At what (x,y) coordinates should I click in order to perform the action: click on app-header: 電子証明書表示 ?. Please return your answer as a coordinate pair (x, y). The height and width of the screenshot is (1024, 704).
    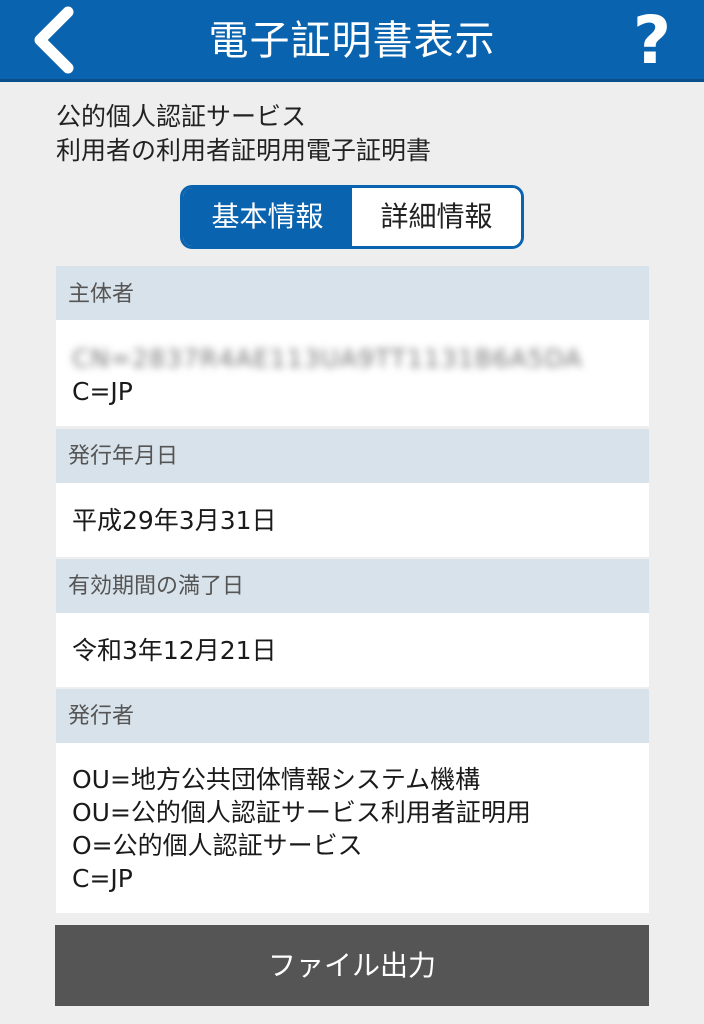
    Looking at the image, I should click on (352, 41).